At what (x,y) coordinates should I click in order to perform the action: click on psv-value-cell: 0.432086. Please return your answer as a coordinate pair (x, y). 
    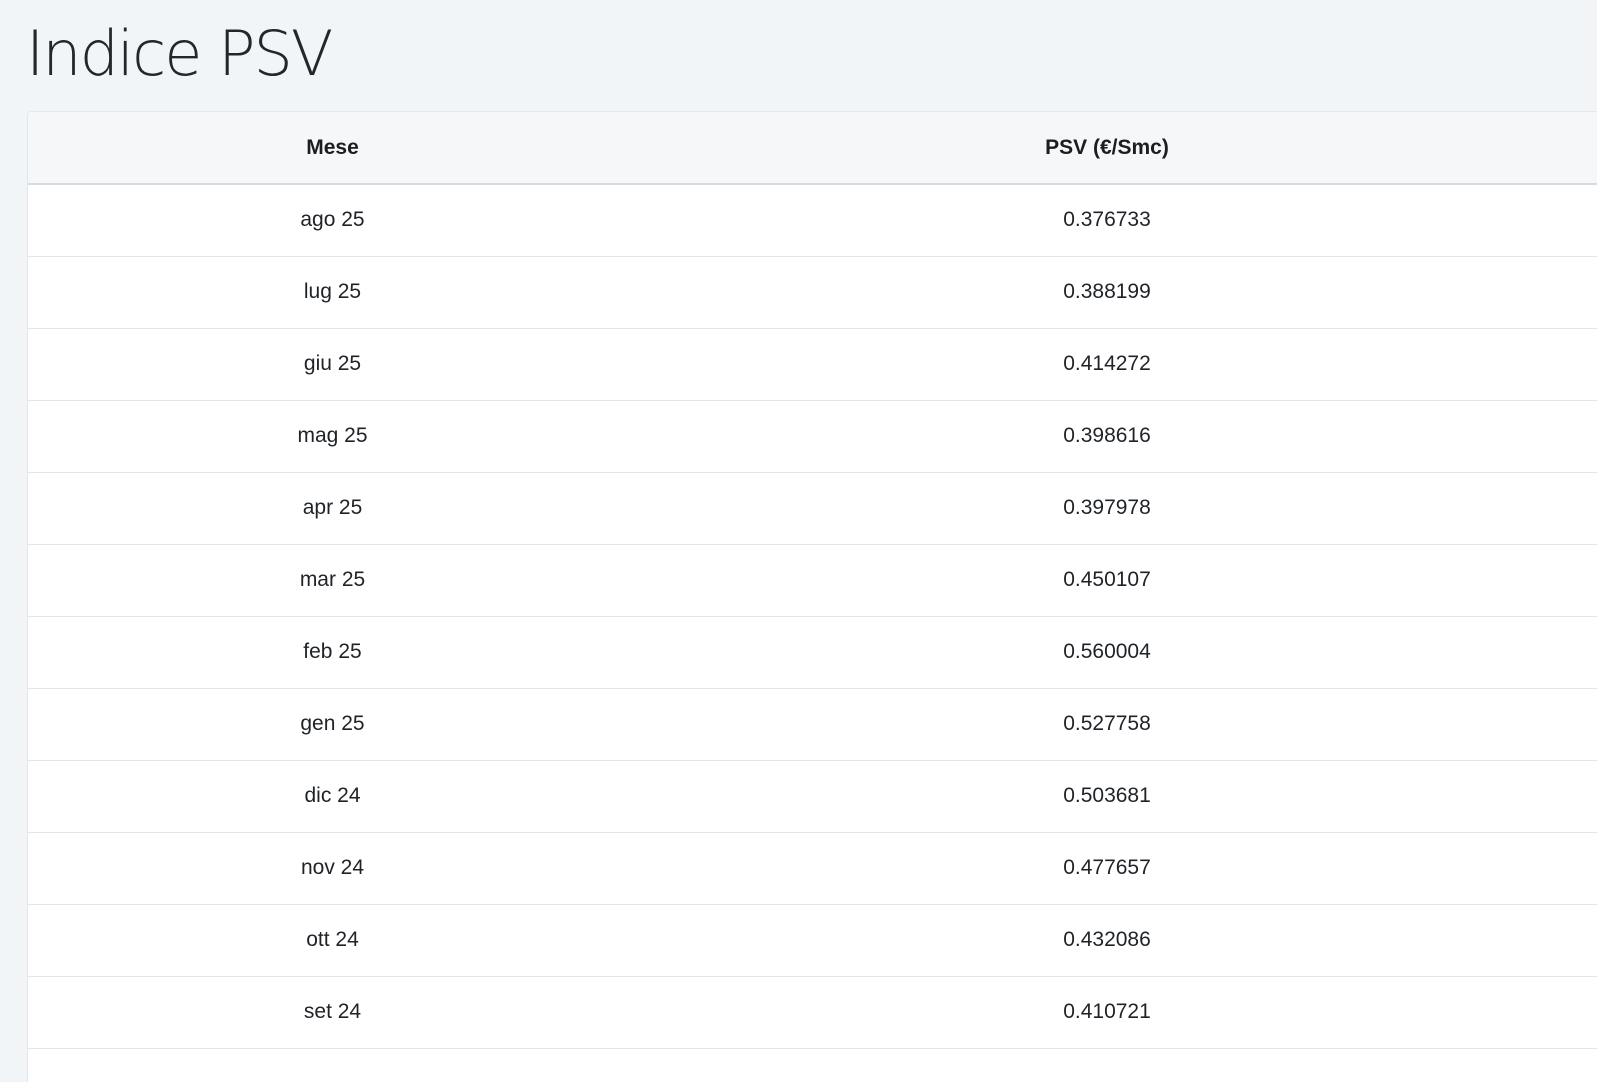
    Looking at the image, I should click on (1107, 940).